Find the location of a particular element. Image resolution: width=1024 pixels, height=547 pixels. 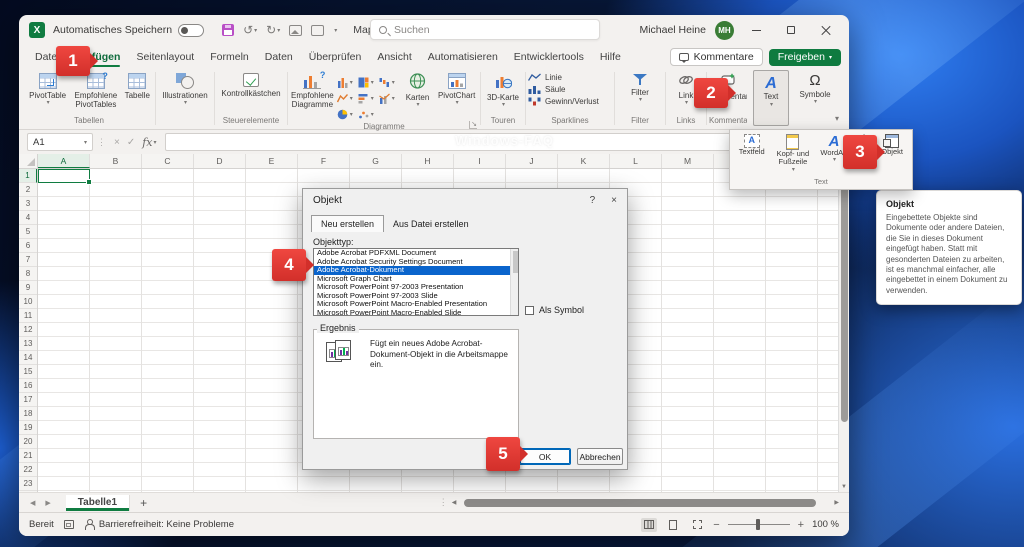

row-header-2: 2 is located at coordinates (28, 190).